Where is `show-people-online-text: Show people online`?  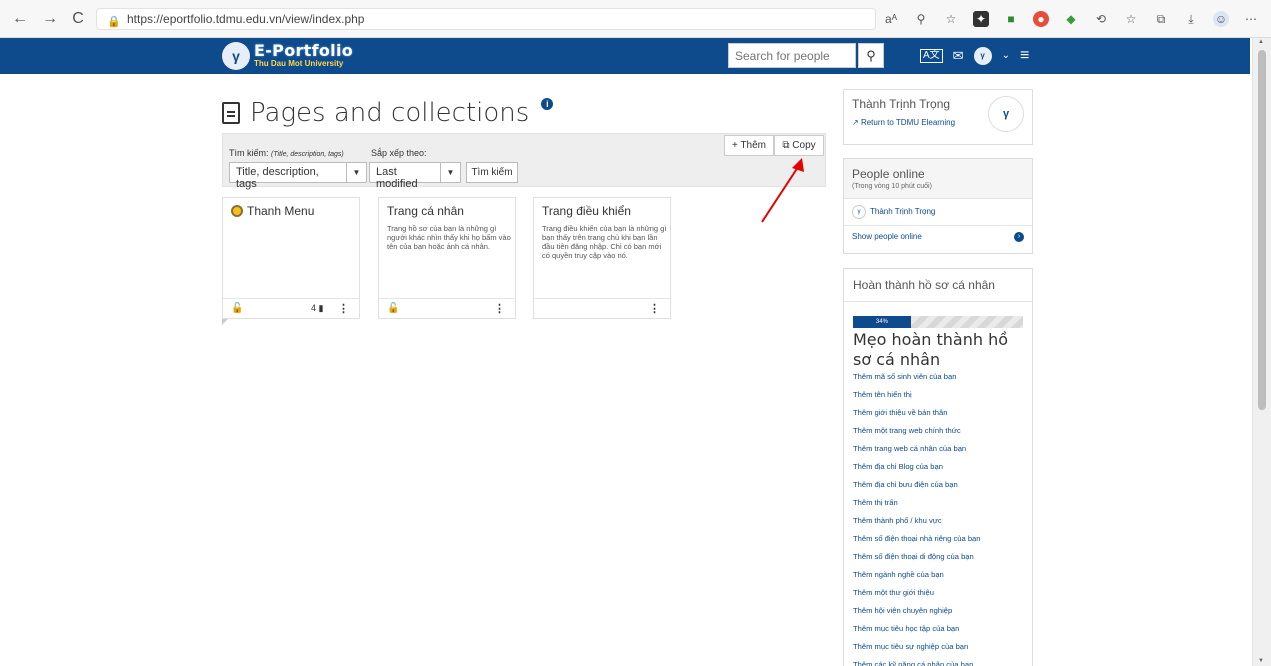
show-people-online-text: Show people online is located at coordinates (887, 236).